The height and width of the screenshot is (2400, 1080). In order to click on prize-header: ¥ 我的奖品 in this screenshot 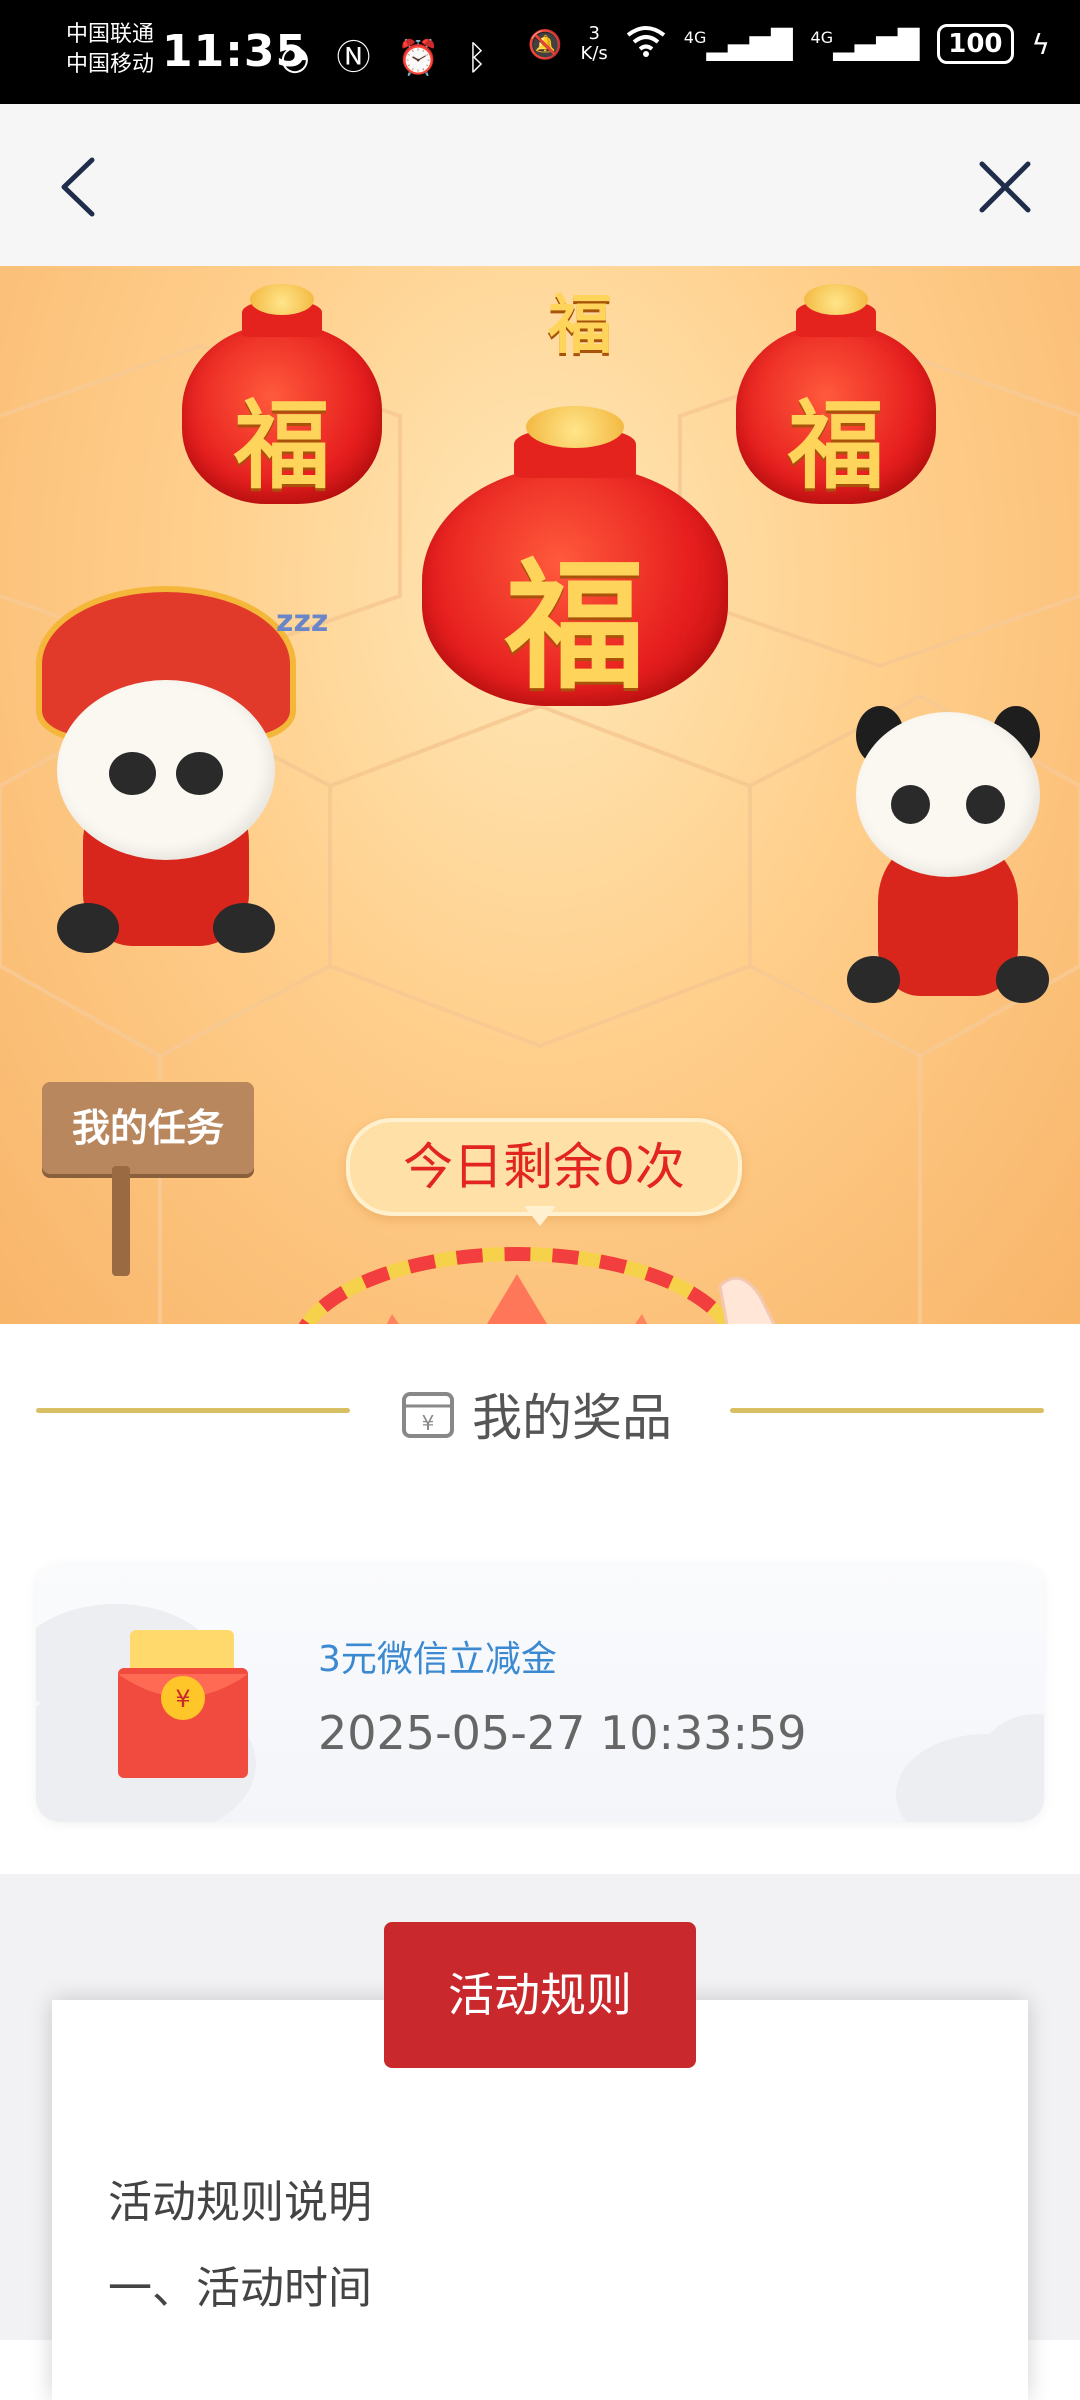, I will do `click(540, 1412)`.